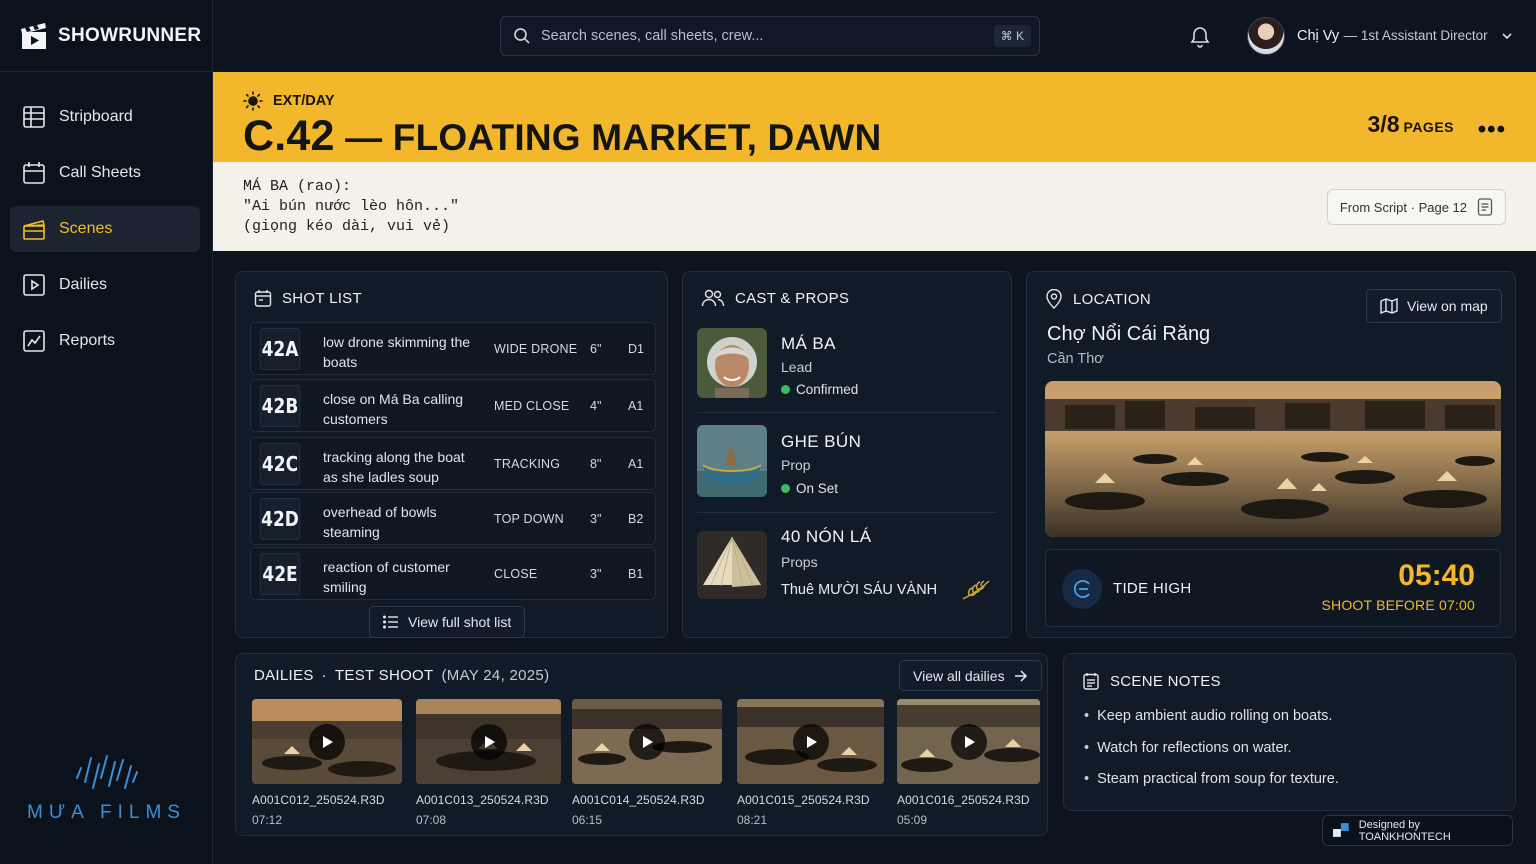  What do you see at coordinates (327, 763) in the screenshot?
I see `daily-clip: A001C012_250524.R3D 07:12` at bounding box center [327, 763].